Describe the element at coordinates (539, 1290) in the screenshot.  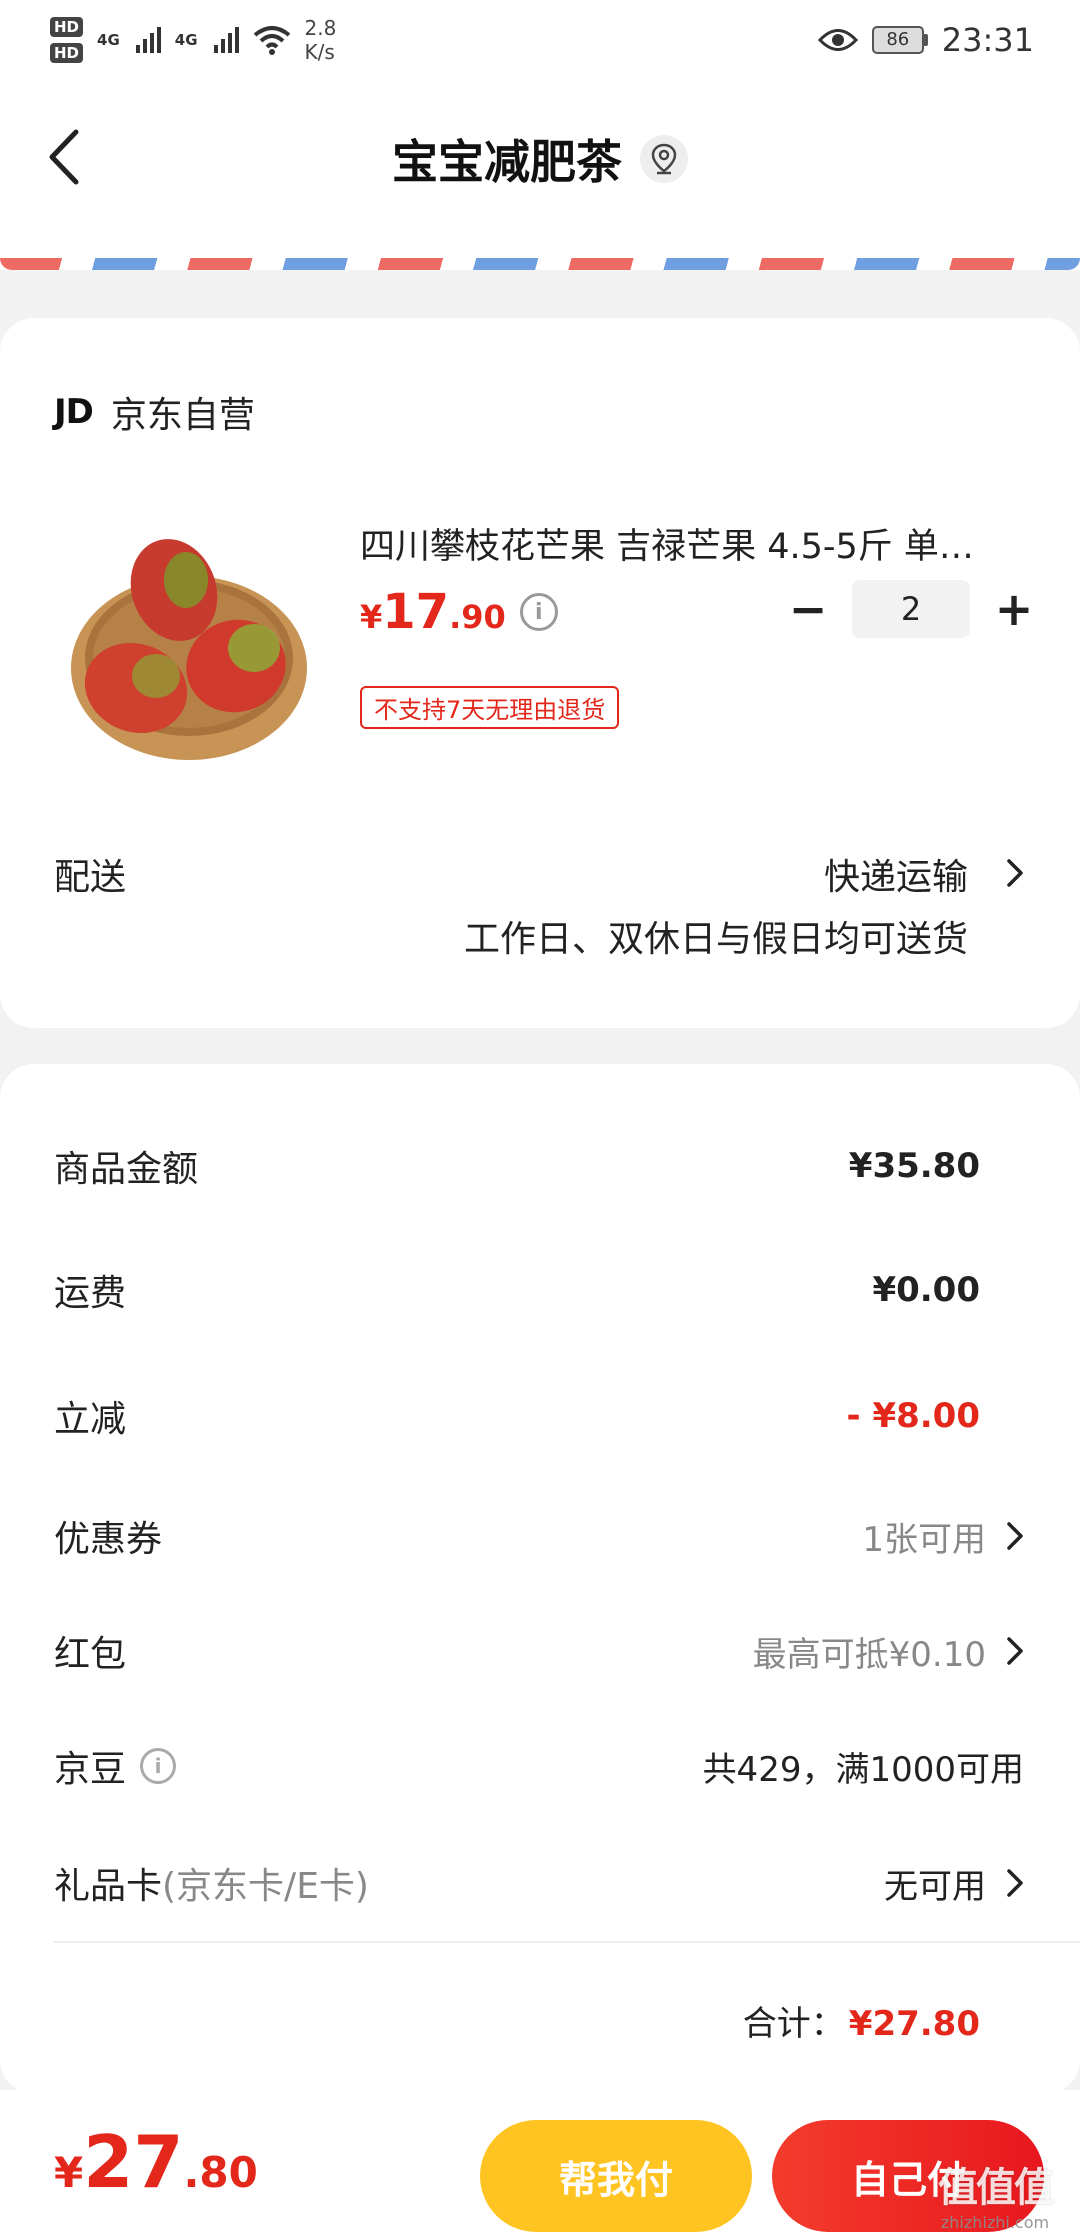
I see `shipping-row: 运费 ¥0.00` at that location.